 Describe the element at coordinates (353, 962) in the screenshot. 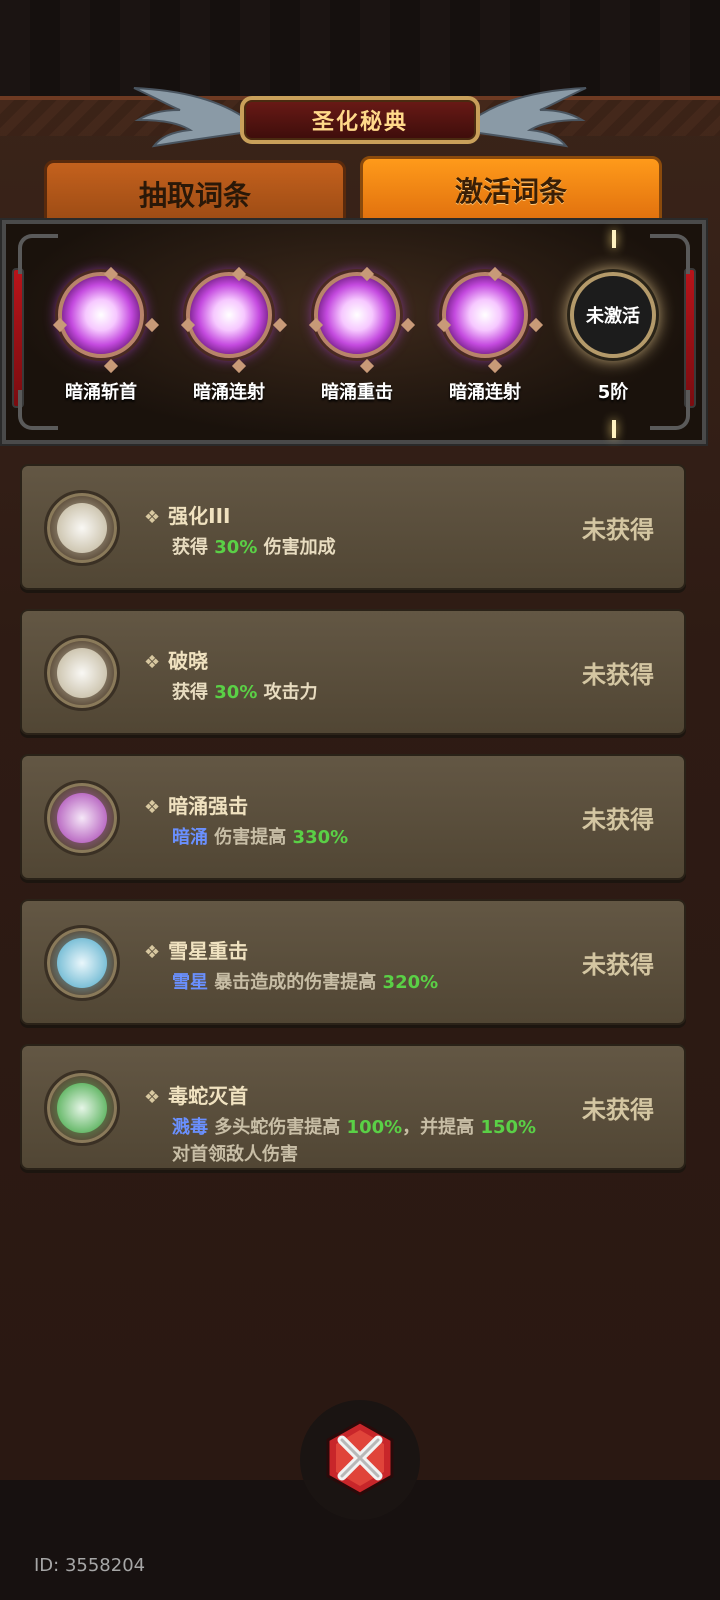

I see `entry-card-4: ❖ 雪星重击 雪星 暴击造成的伤害提高 320% 未获得` at that location.